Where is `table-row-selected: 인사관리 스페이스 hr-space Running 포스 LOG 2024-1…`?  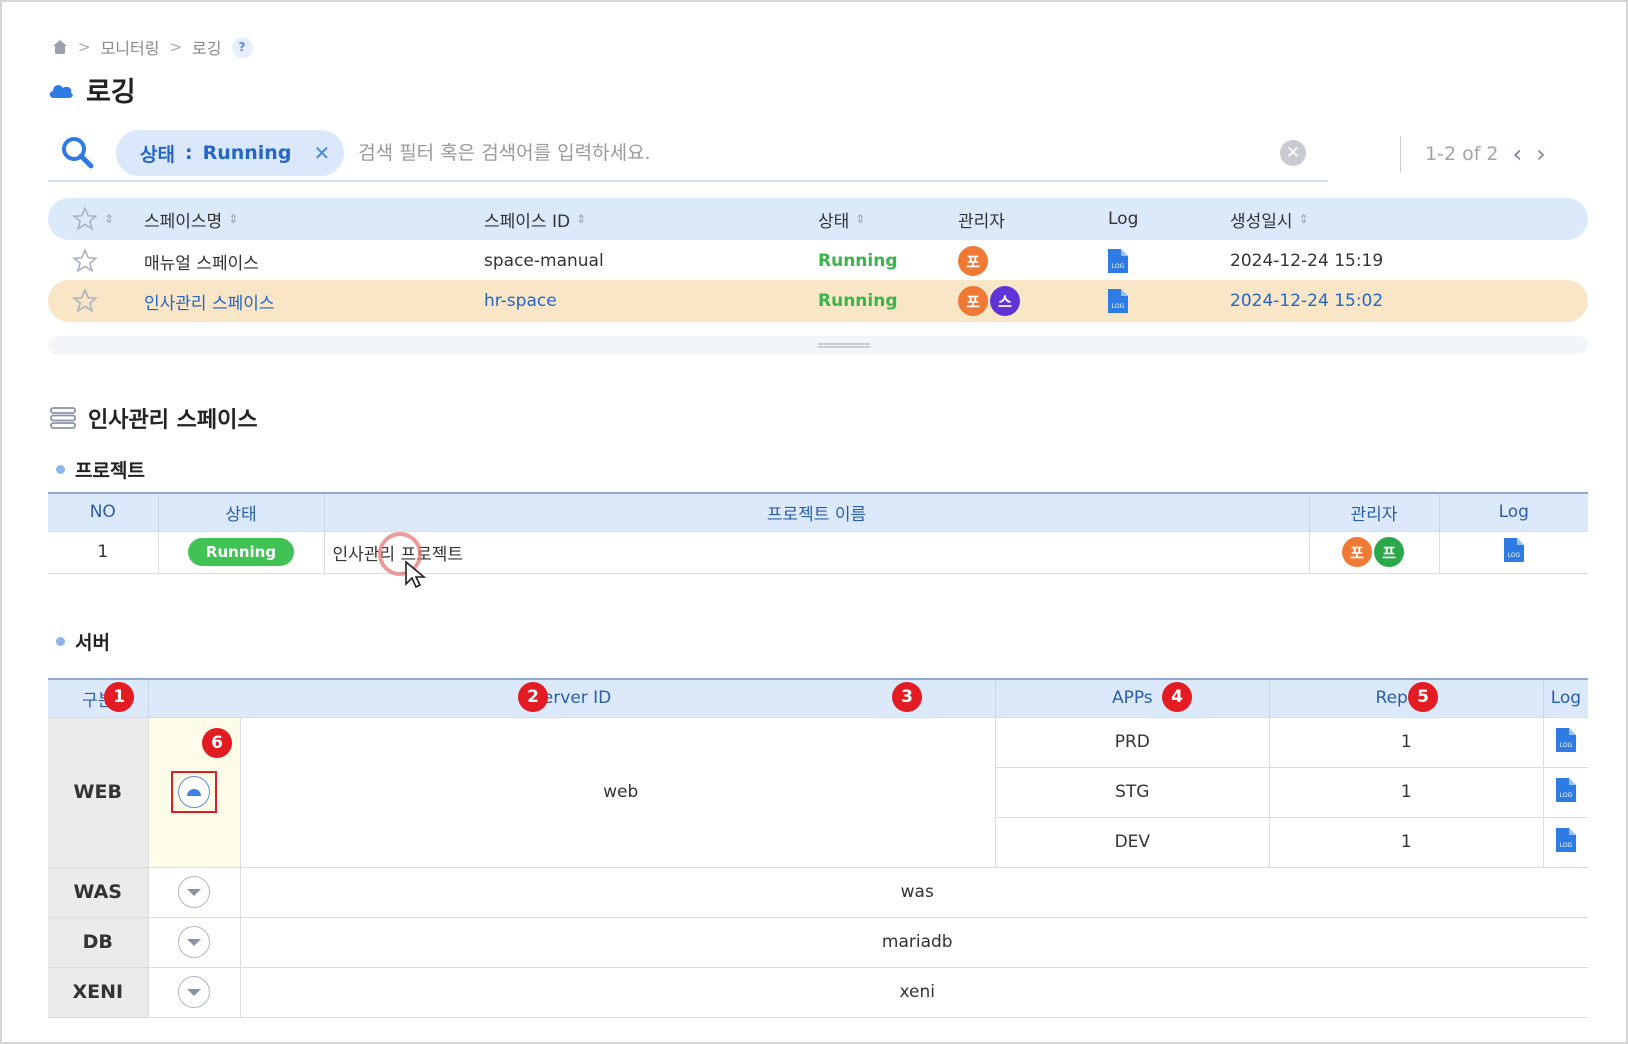 table-row-selected: 인사관리 스페이스 hr-space Running 포스 LOG 2024-1… is located at coordinates (818, 301).